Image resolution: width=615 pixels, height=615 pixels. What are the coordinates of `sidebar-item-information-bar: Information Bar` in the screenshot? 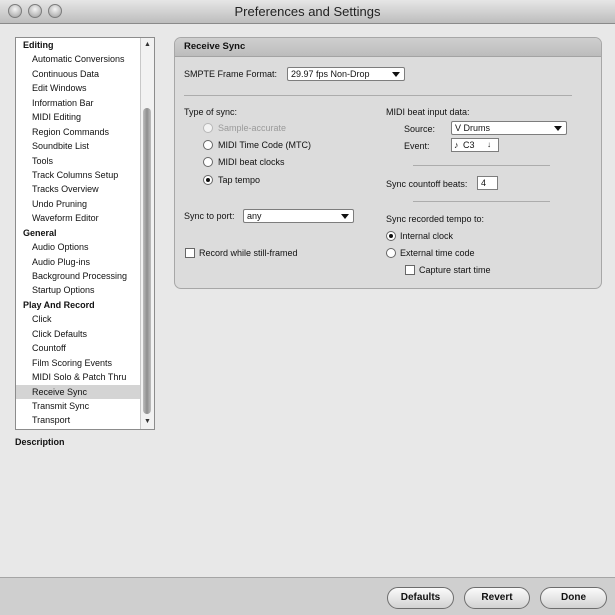 It's located at (78, 103).